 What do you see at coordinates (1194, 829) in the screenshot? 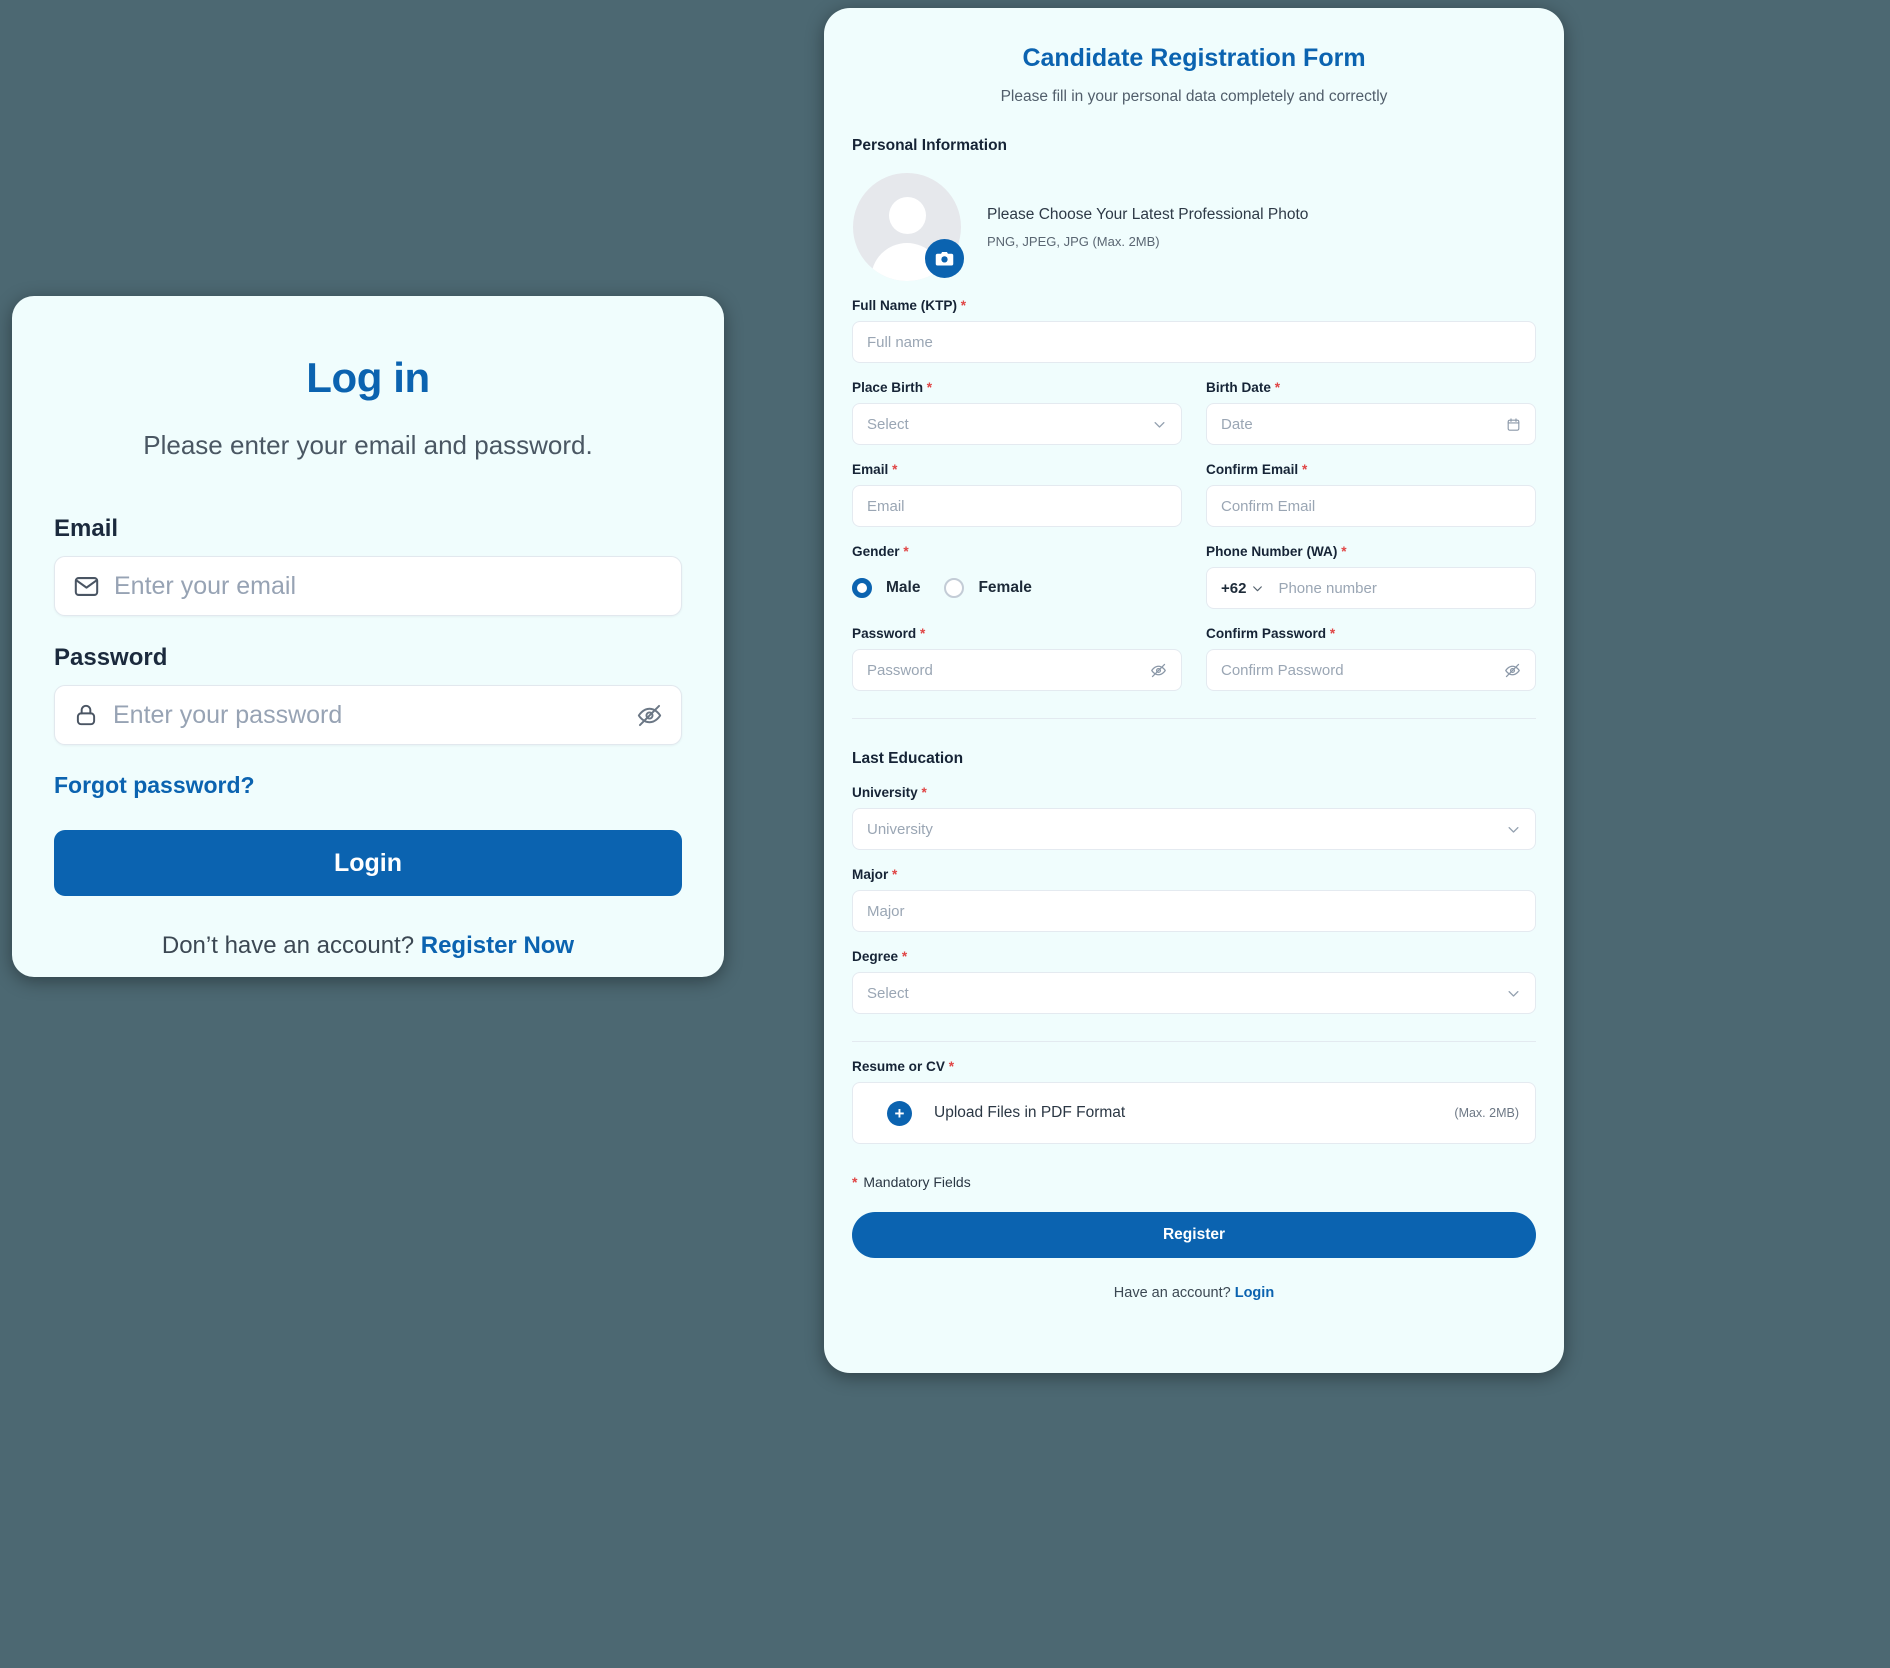
I see `university-select: University` at bounding box center [1194, 829].